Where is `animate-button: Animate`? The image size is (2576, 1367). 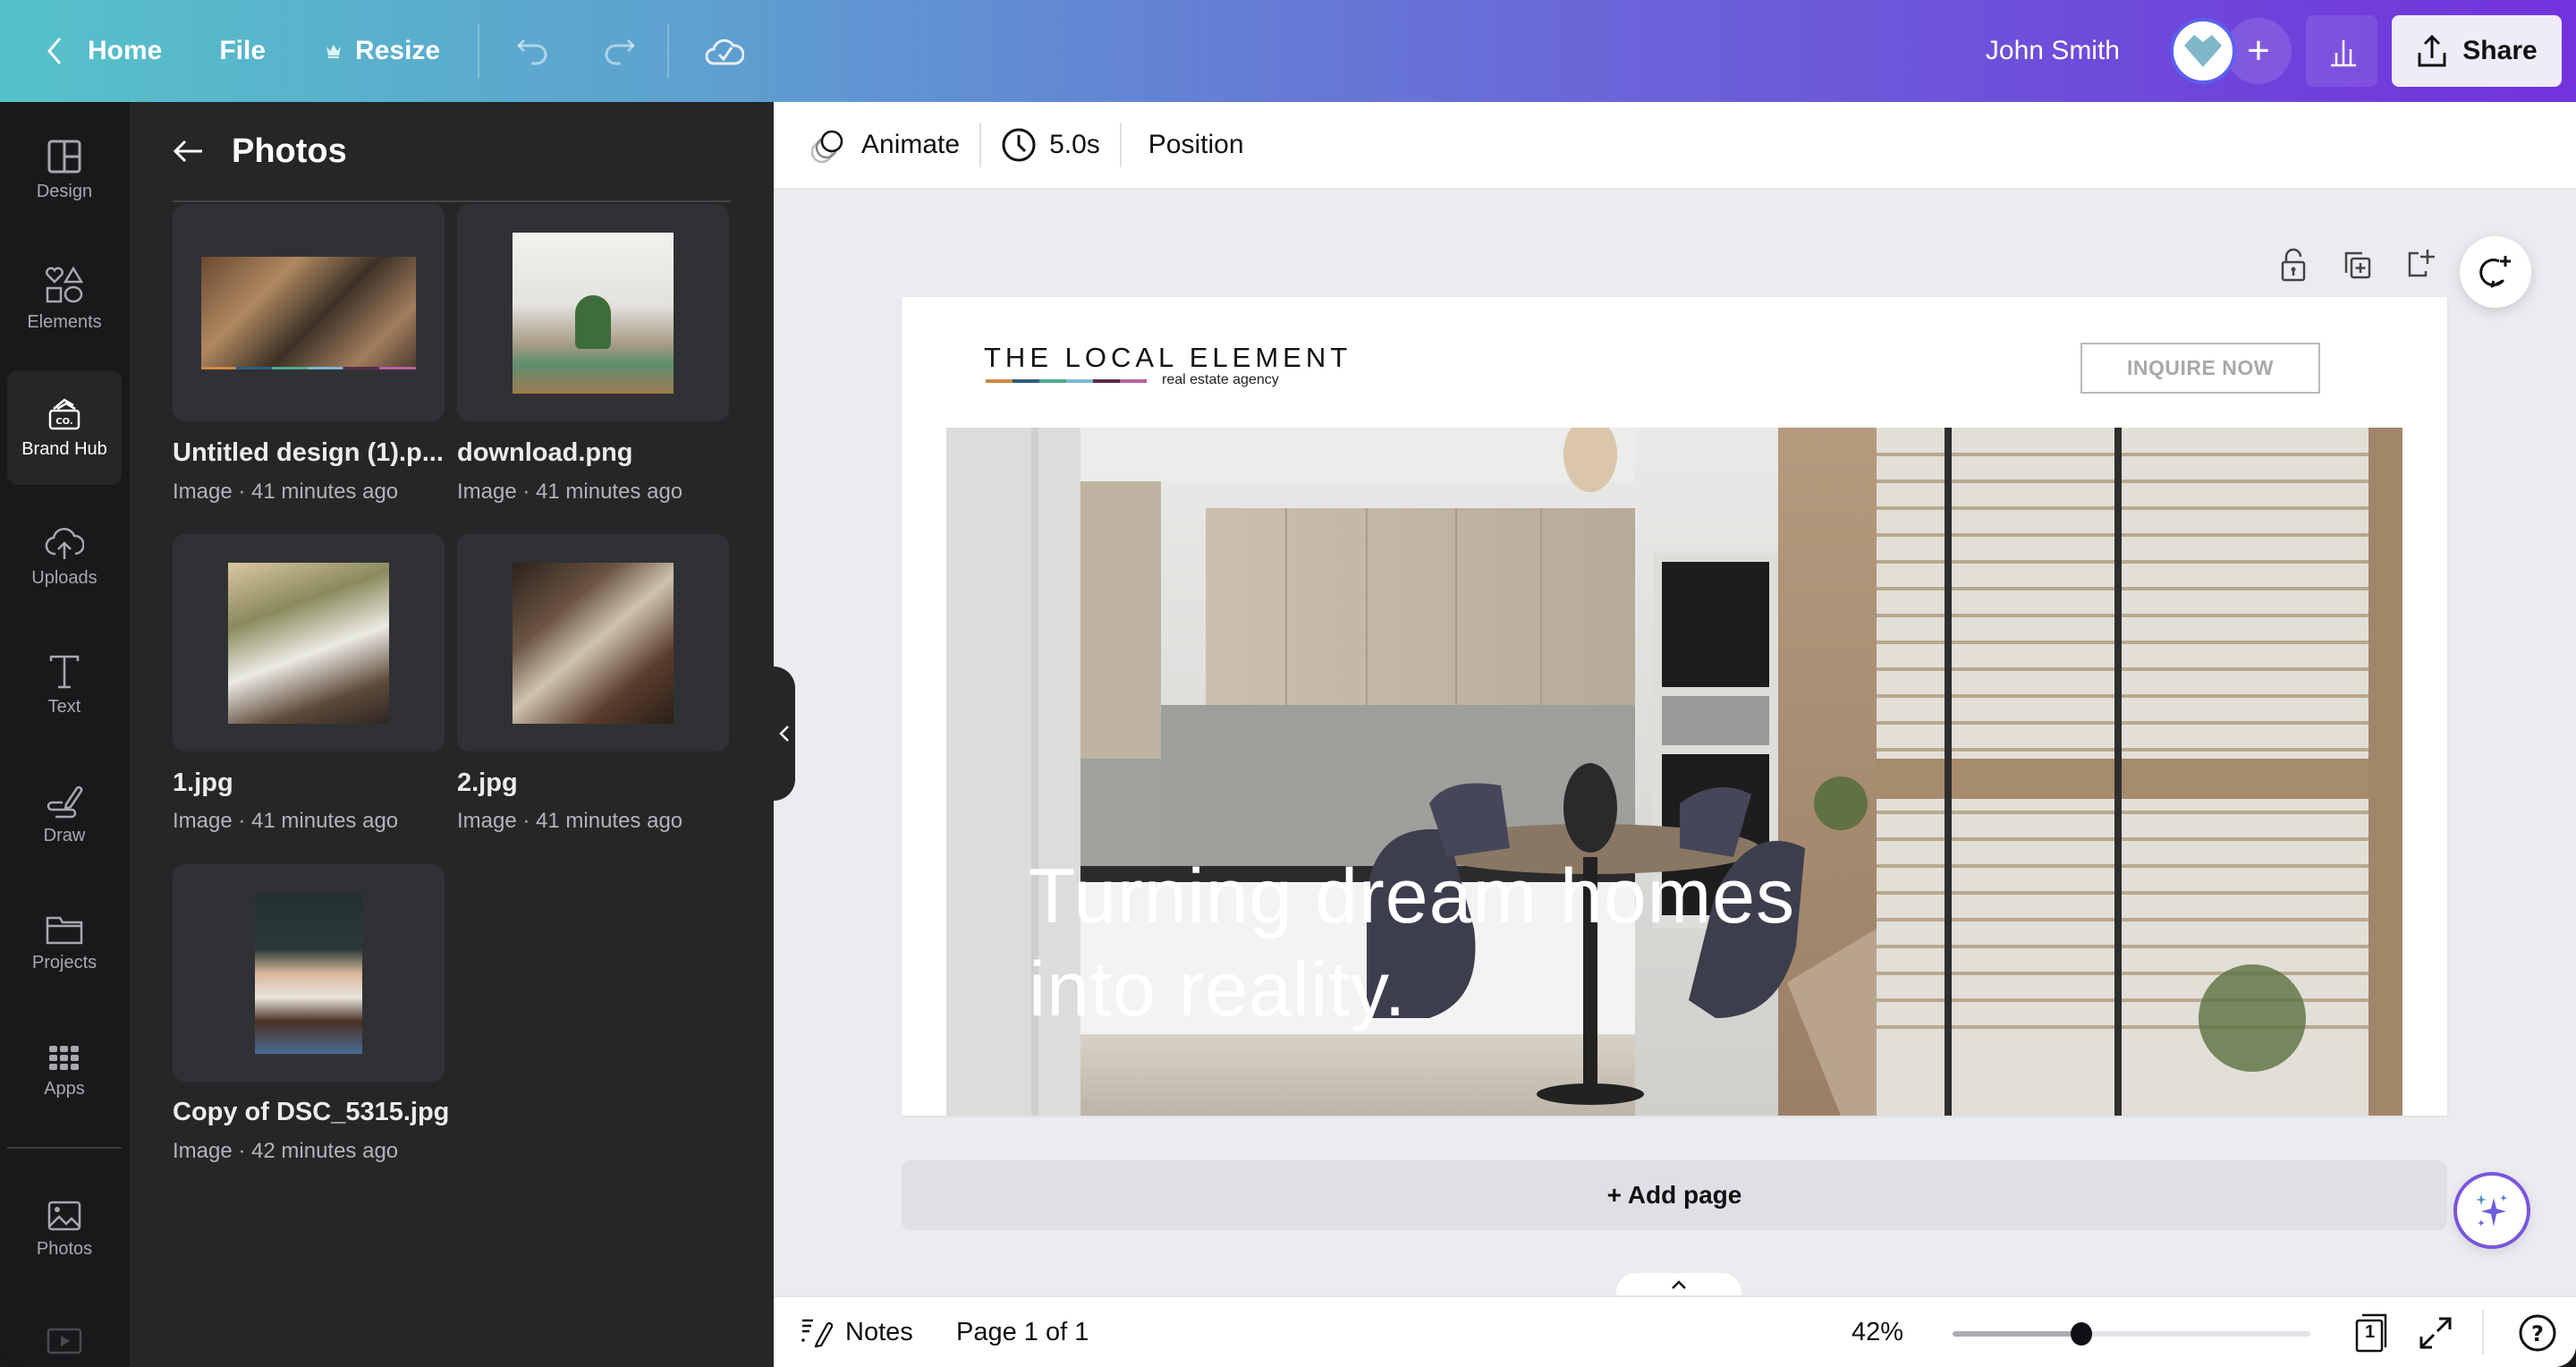 animate-button: Animate is located at coordinates (884, 145).